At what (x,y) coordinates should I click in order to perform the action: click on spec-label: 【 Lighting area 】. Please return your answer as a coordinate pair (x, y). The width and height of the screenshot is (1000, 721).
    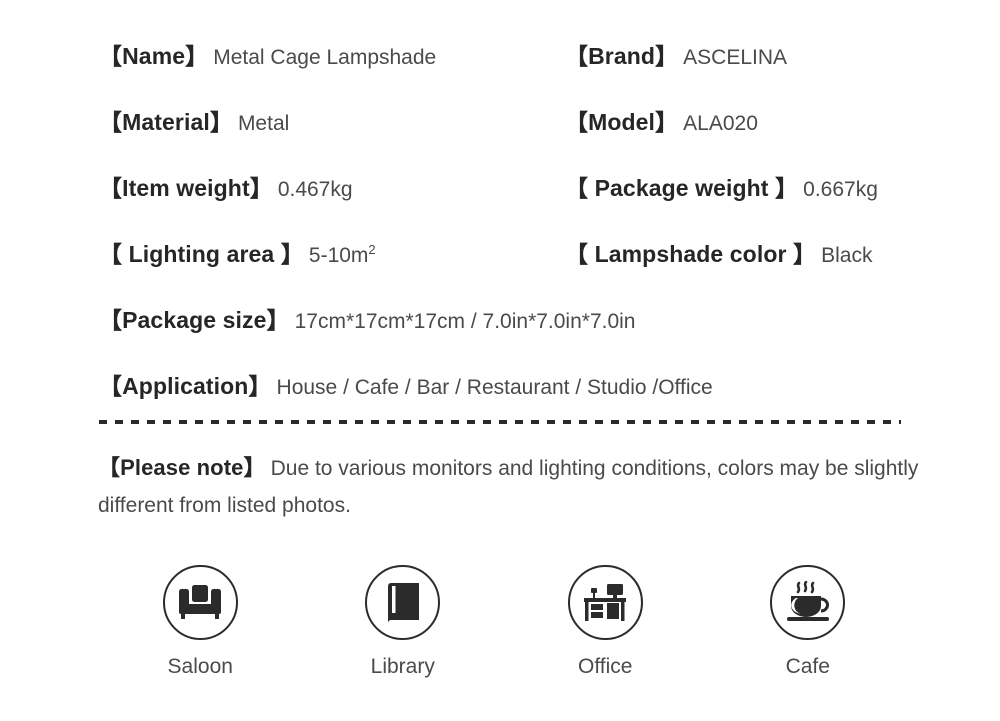
    Looking at the image, I should click on (201, 254).